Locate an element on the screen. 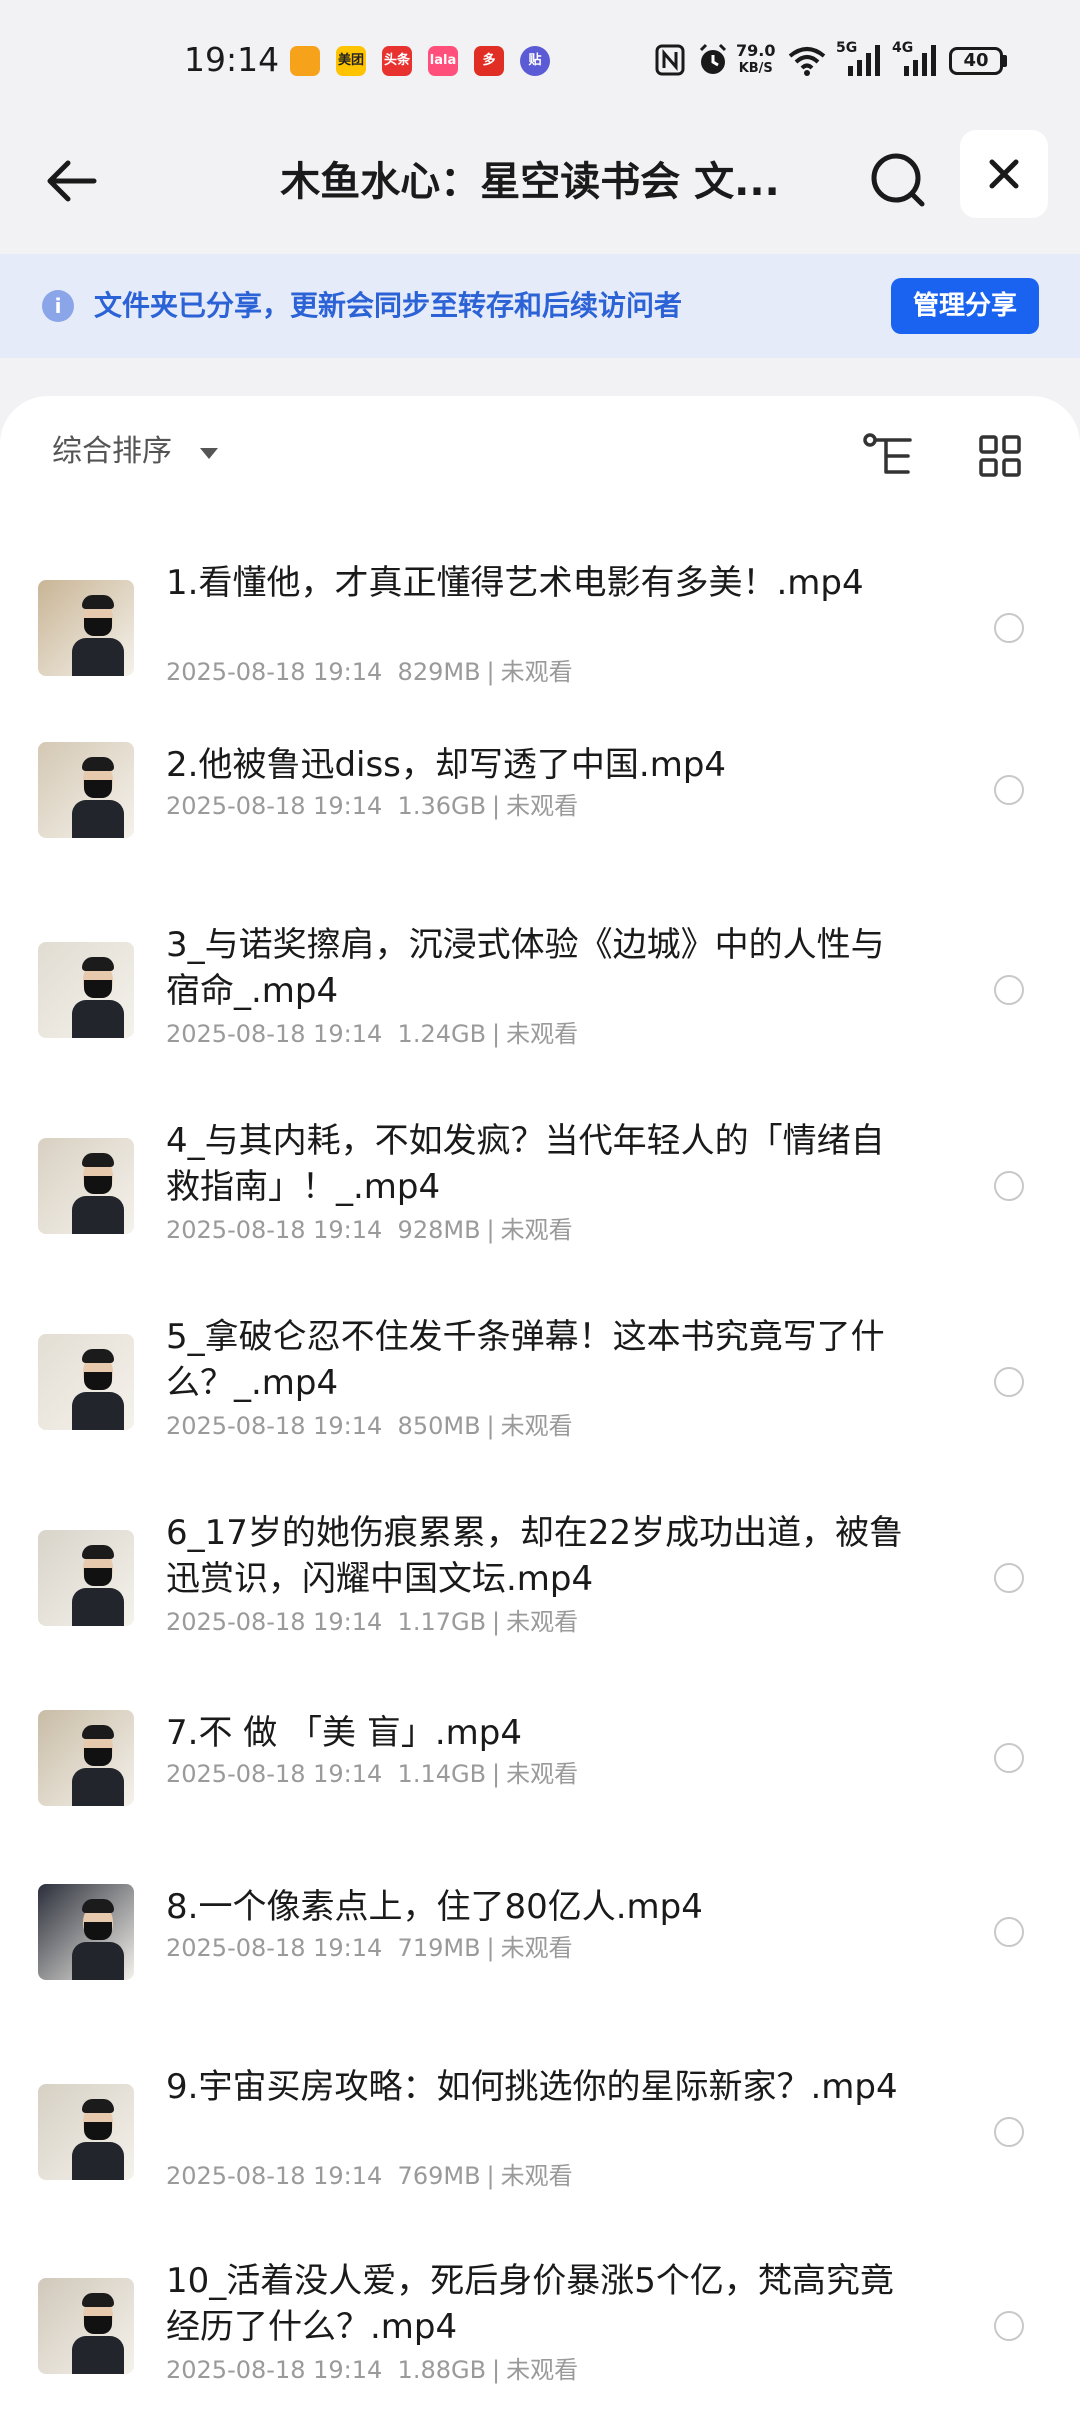 Image resolution: width=1080 pixels, height=2412 pixels. file-meta: 2025-08-18 19:14 1.36GB | 未观看 is located at coordinates (372, 806).